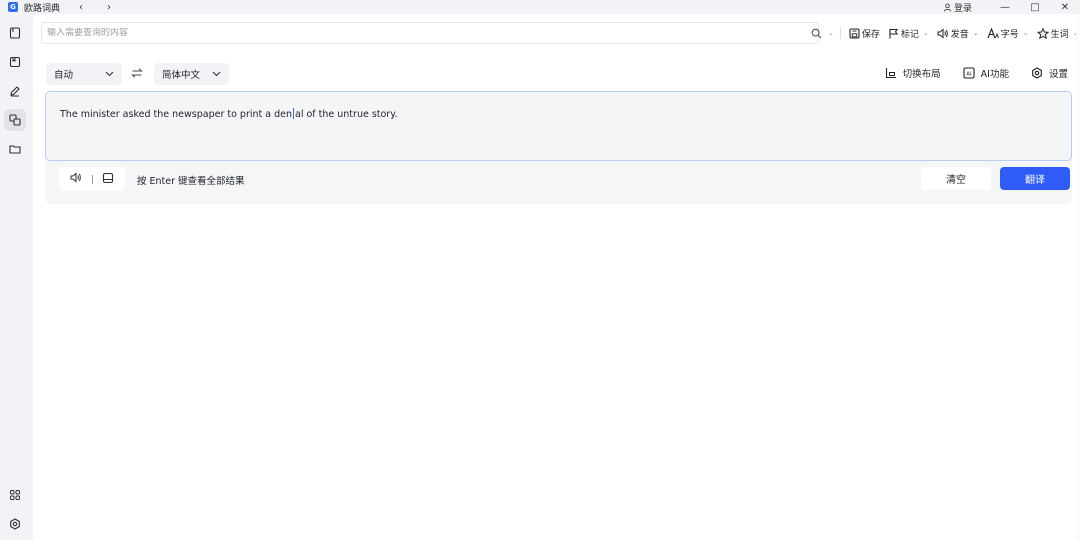 Image resolution: width=1080 pixels, height=540 pixels. I want to click on toolbar-divider, so click(840, 33).